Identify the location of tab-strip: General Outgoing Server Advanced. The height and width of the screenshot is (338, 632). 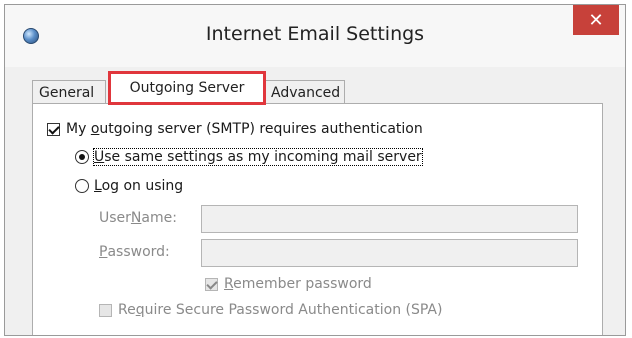
(315, 86).